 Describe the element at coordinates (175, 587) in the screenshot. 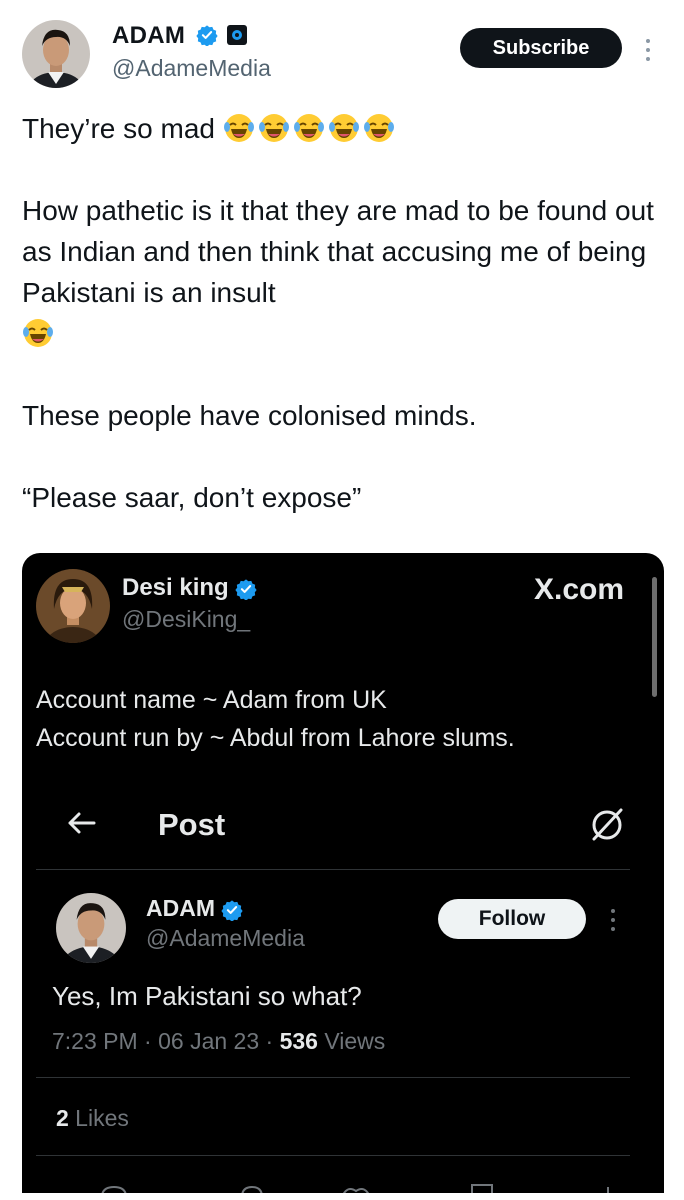

I see `desiking-name-text: Desi king` at that location.